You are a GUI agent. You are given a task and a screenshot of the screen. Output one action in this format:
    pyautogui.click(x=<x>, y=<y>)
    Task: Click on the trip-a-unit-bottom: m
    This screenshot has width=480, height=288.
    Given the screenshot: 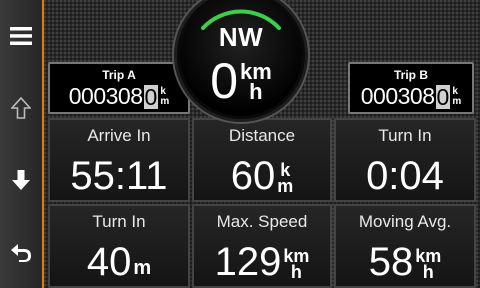 What is the action you would take?
    pyautogui.click(x=165, y=101)
    